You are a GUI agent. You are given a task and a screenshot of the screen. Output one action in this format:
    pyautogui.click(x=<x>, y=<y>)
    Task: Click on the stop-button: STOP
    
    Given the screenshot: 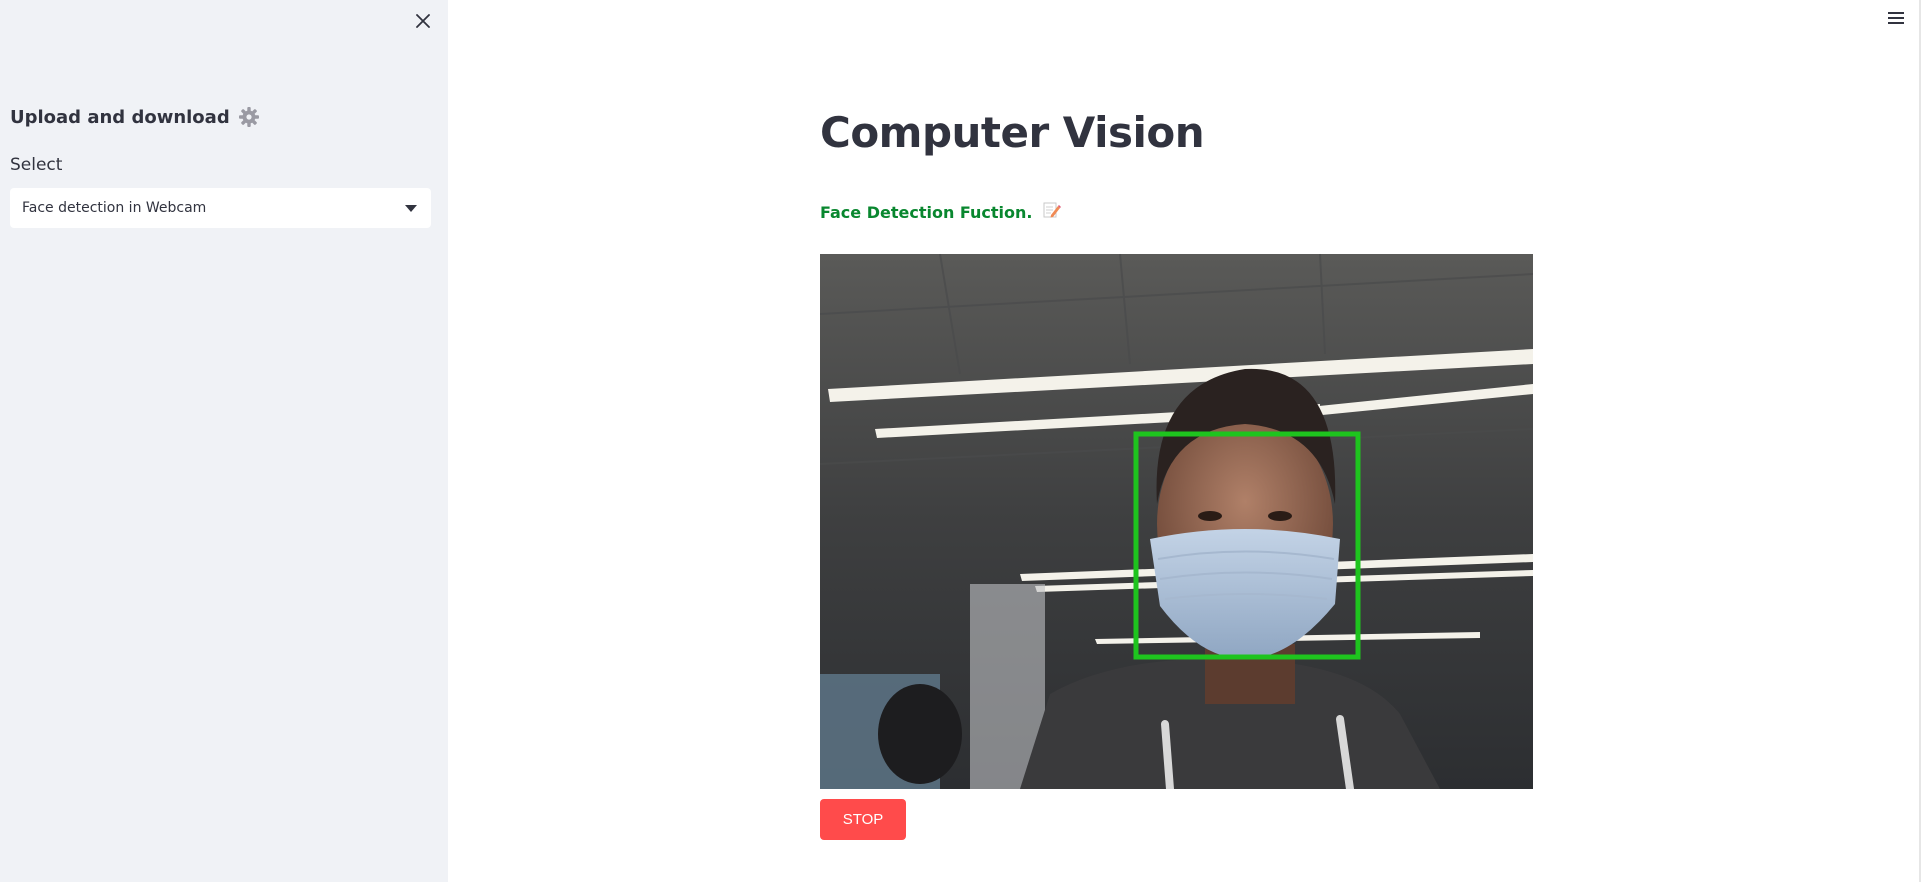 What is the action you would take?
    pyautogui.click(x=863, y=819)
    